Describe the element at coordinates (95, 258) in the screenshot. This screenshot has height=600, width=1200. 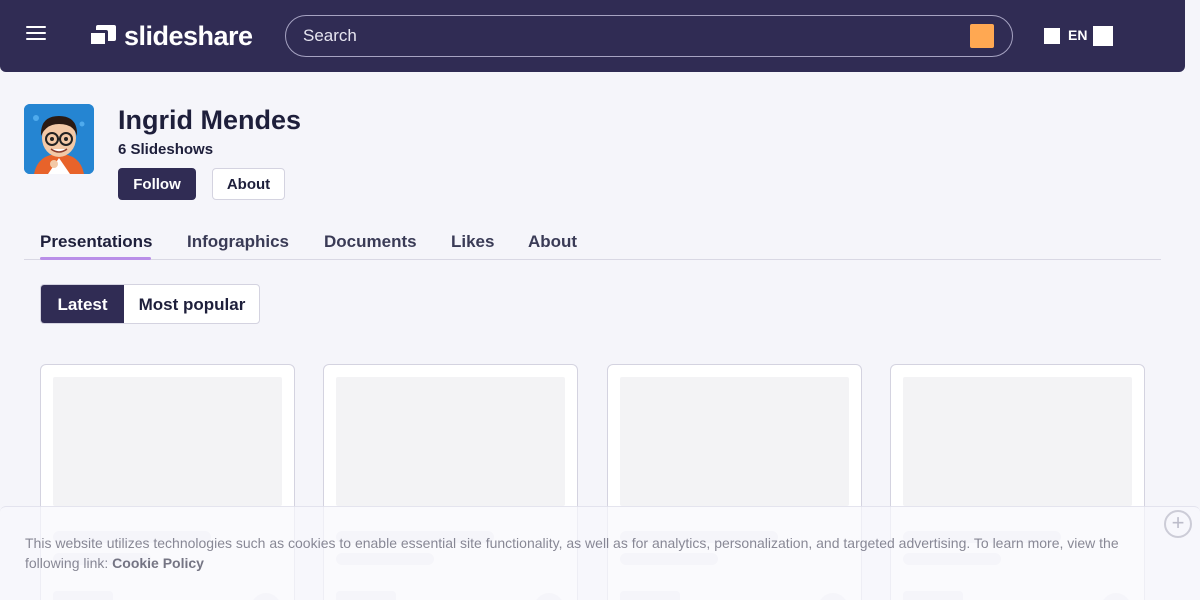
I see `active-tab-indicator` at that location.